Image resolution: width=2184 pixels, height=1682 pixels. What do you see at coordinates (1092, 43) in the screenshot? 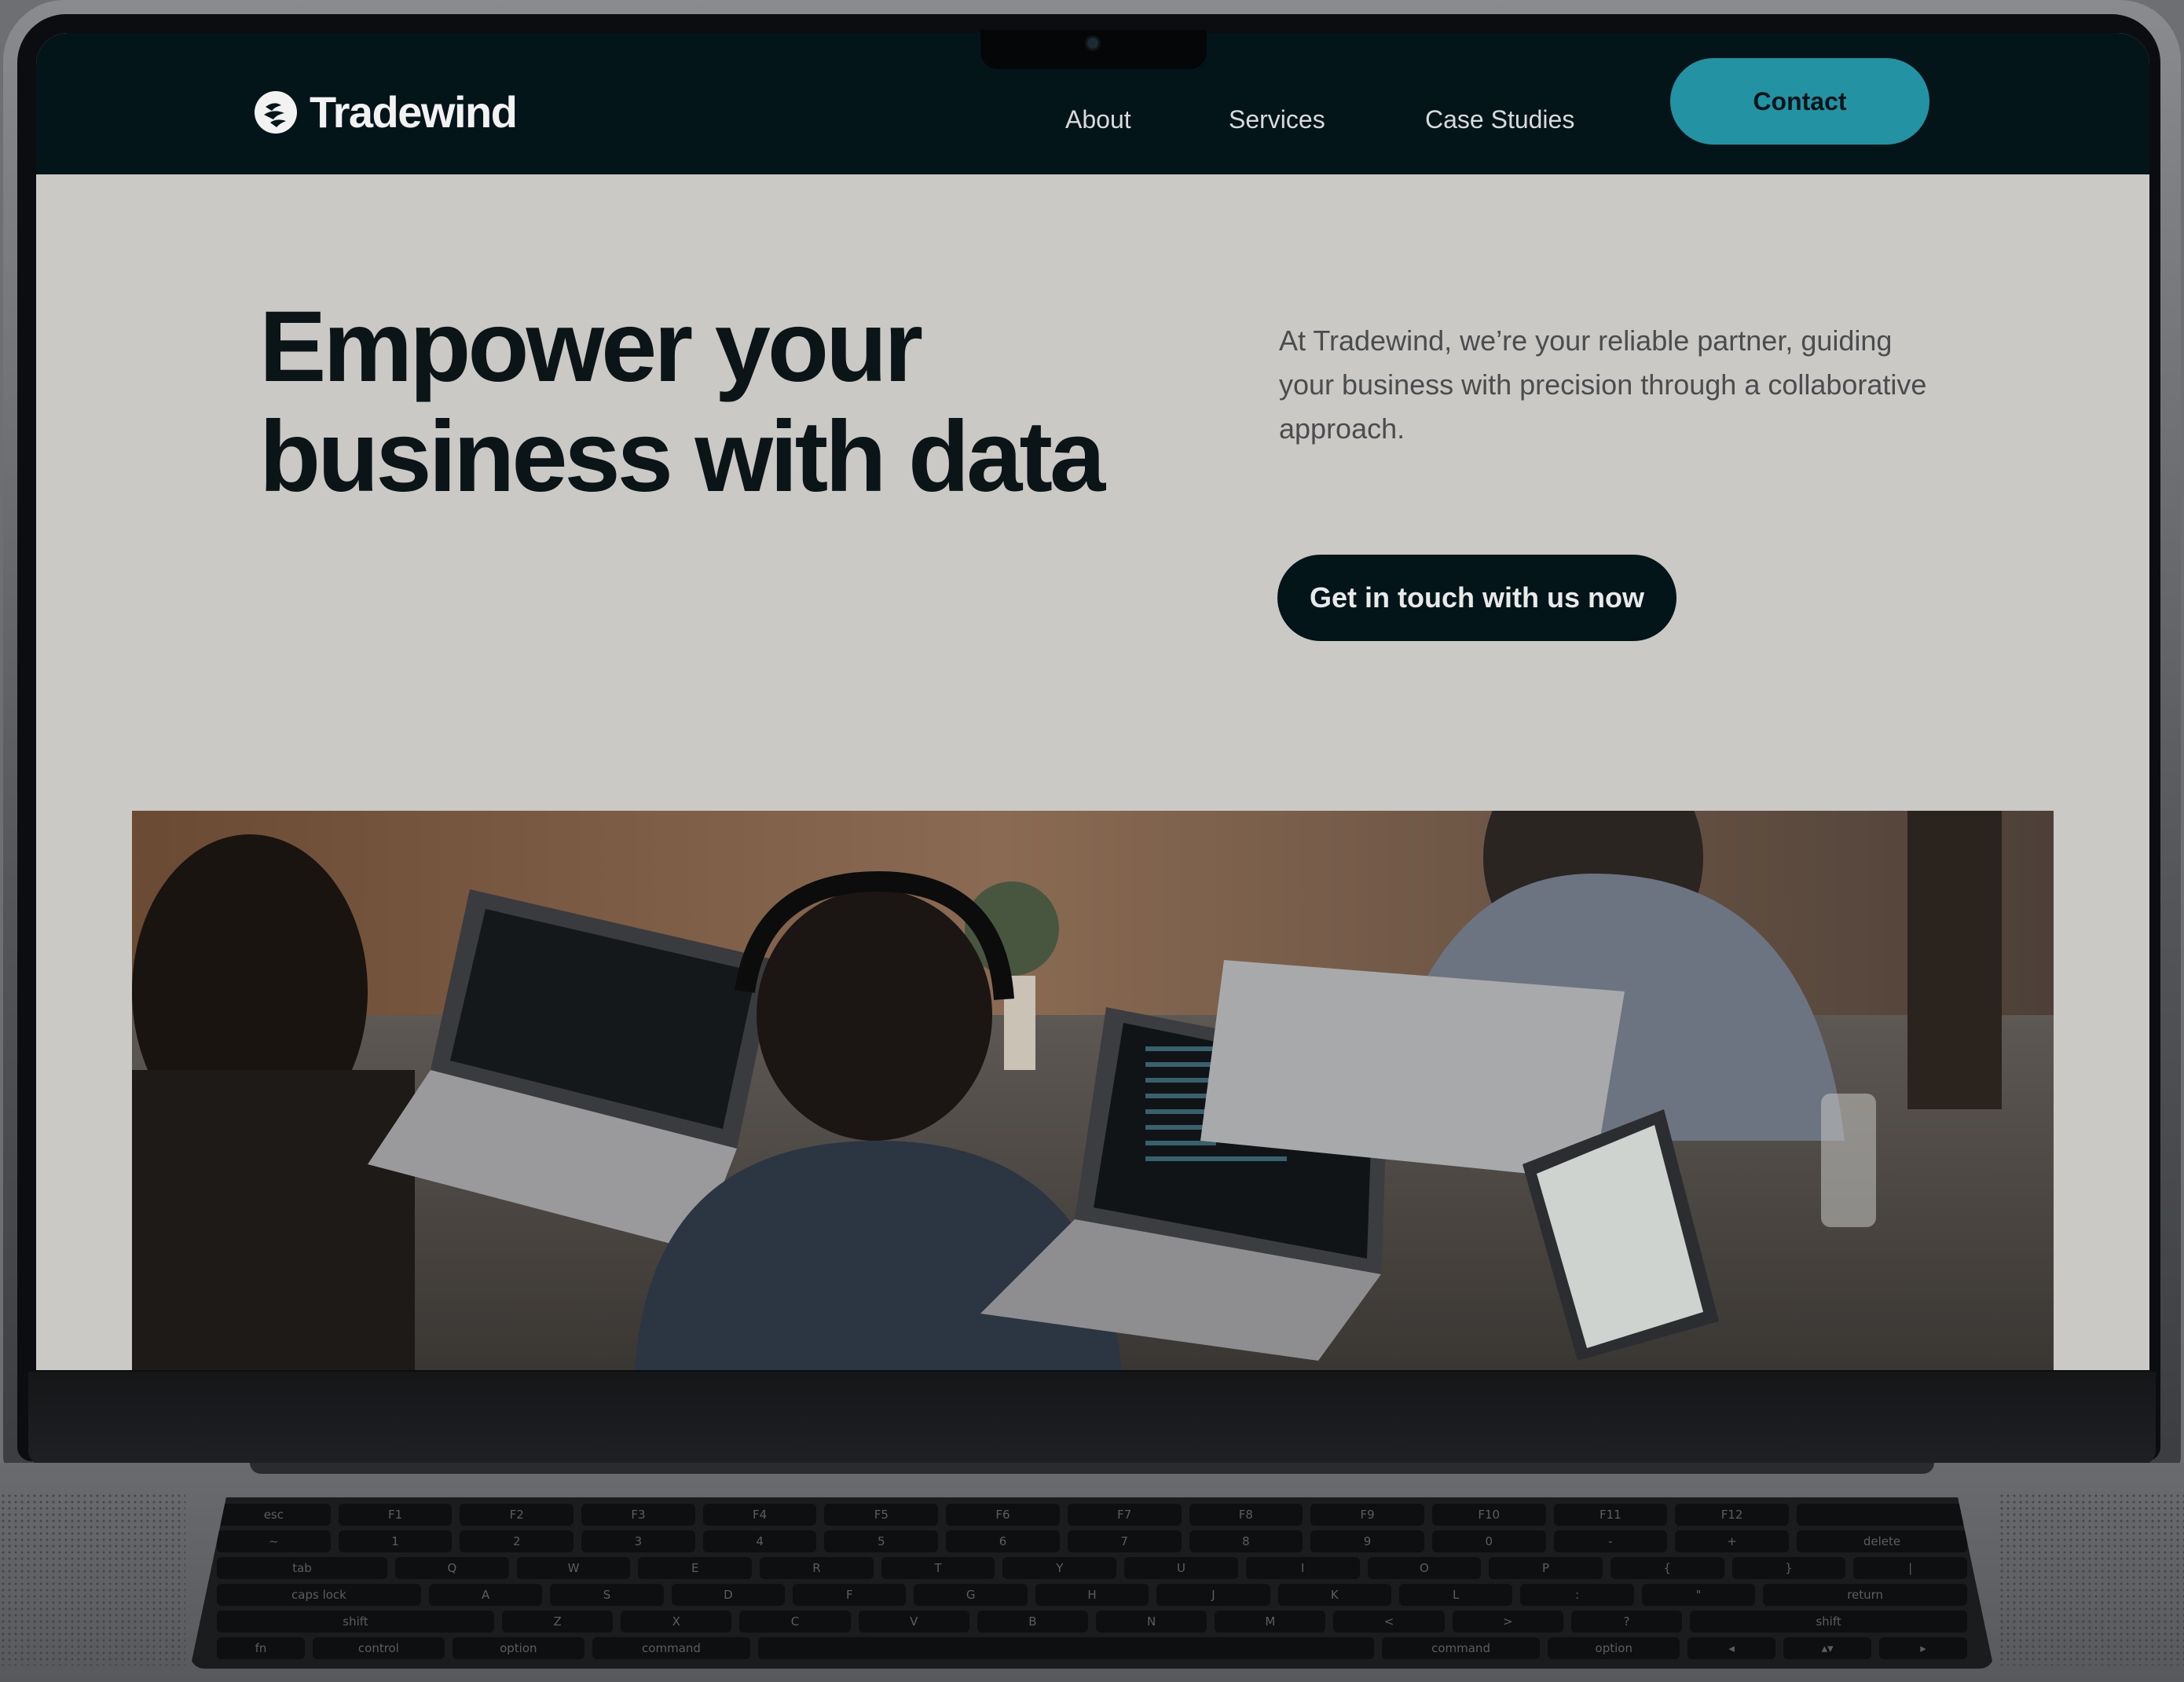
I see `camera-icon` at bounding box center [1092, 43].